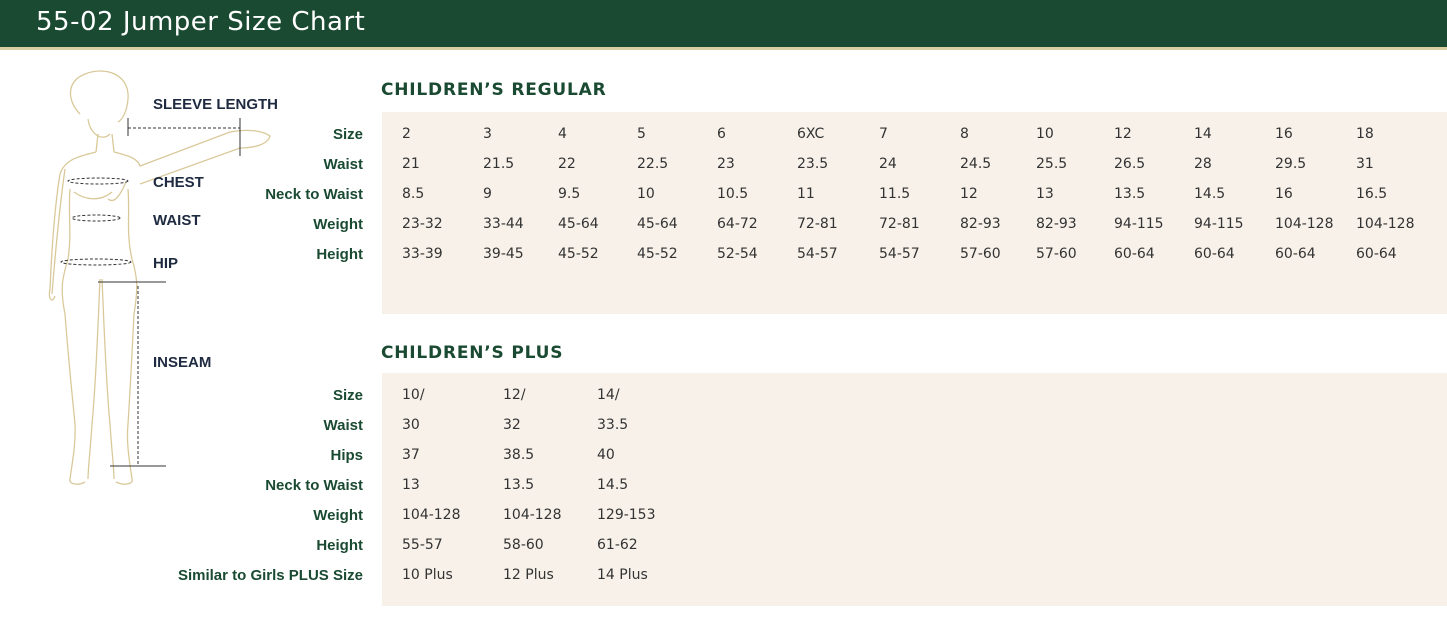 This screenshot has height=636, width=1447. I want to click on table-cell: 7, so click(883, 134).